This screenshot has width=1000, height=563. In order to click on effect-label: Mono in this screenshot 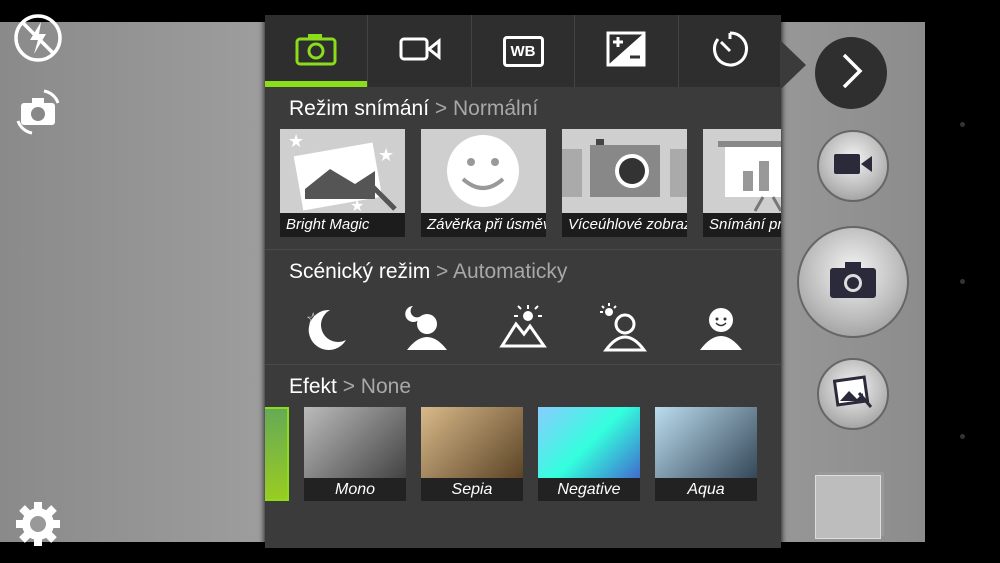, I will do `click(355, 489)`.